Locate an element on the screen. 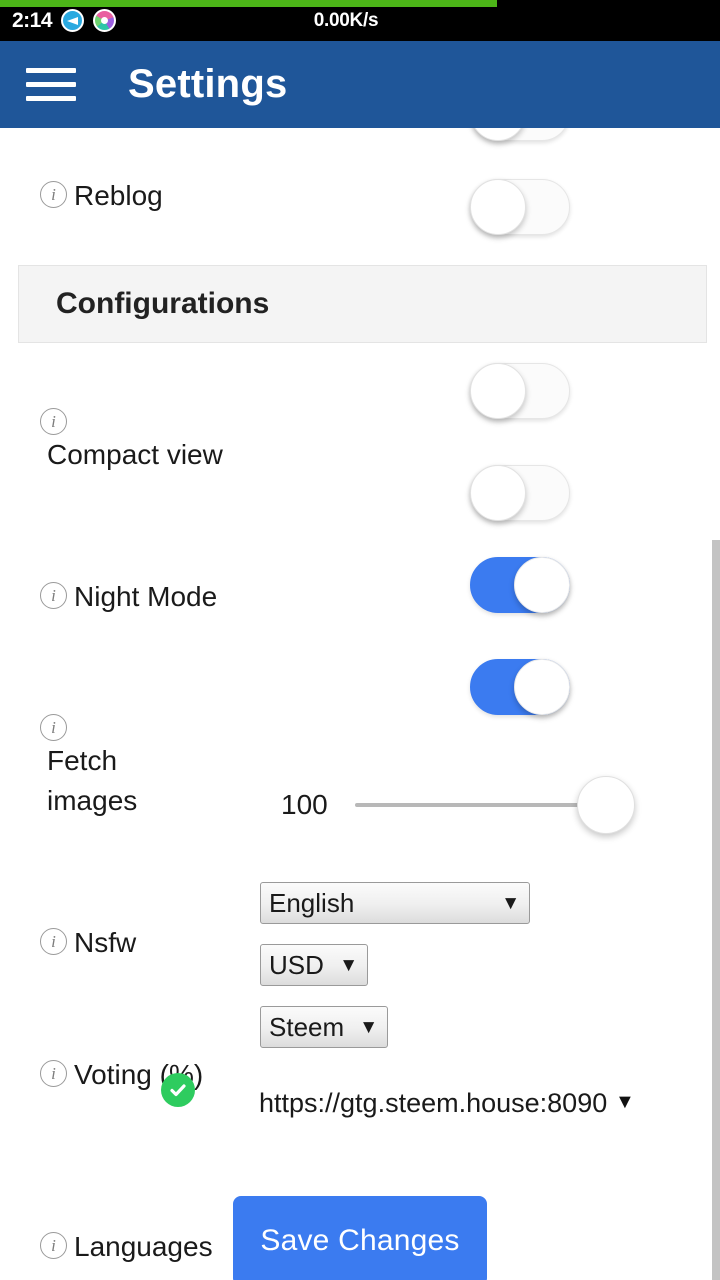 The height and width of the screenshot is (1280, 720). reblog-label-group: i Reblog is located at coordinates (101, 196).